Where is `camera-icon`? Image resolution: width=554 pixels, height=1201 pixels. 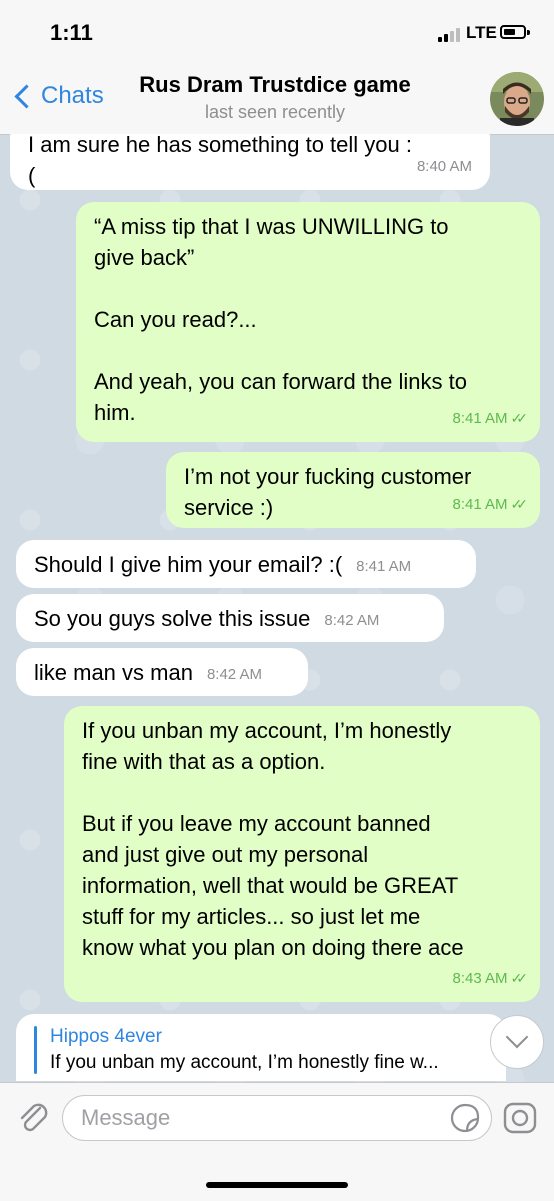 camera-icon is located at coordinates (520, 1118).